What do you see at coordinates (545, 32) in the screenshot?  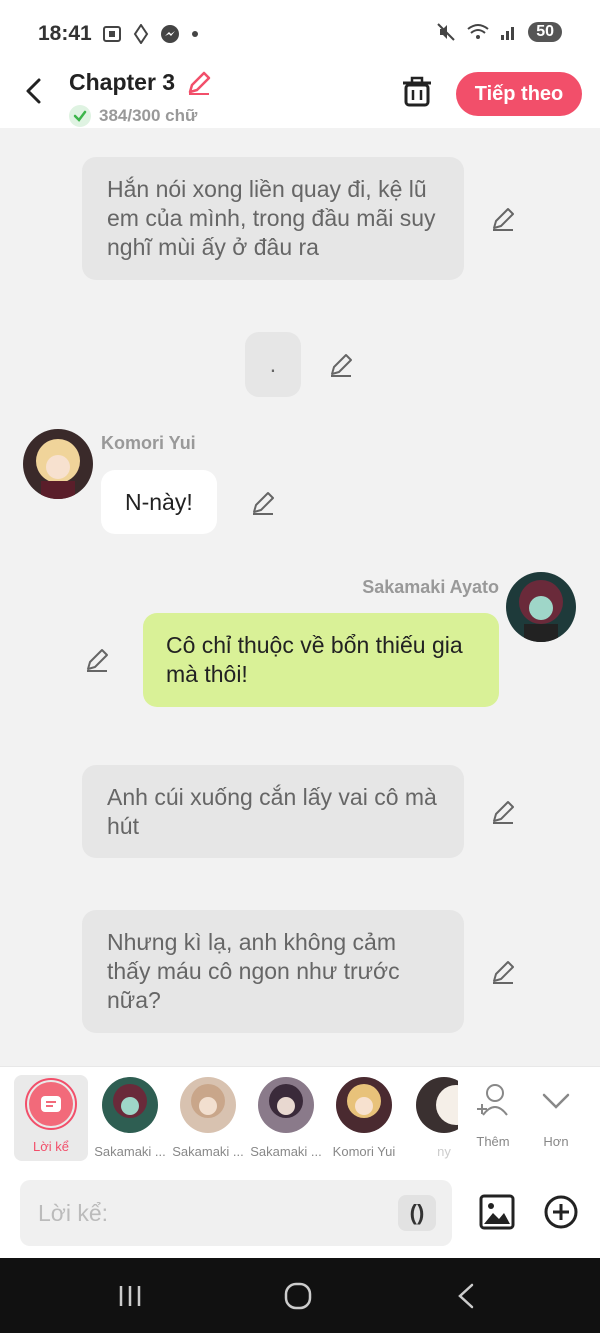 I see `battery-indicator: 50` at bounding box center [545, 32].